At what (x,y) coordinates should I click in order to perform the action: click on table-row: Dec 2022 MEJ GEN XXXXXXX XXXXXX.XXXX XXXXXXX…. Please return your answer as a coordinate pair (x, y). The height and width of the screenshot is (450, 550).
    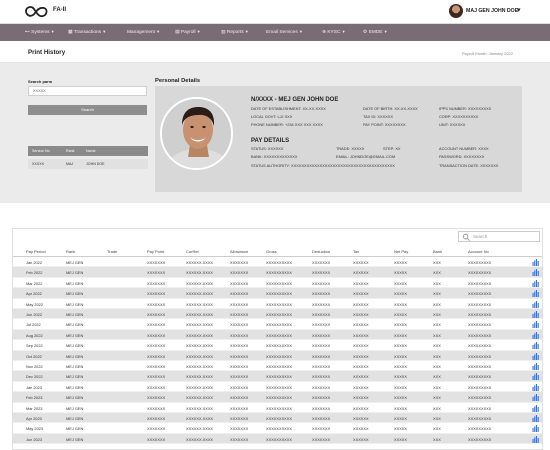
    Looking at the image, I should click on (277, 376).